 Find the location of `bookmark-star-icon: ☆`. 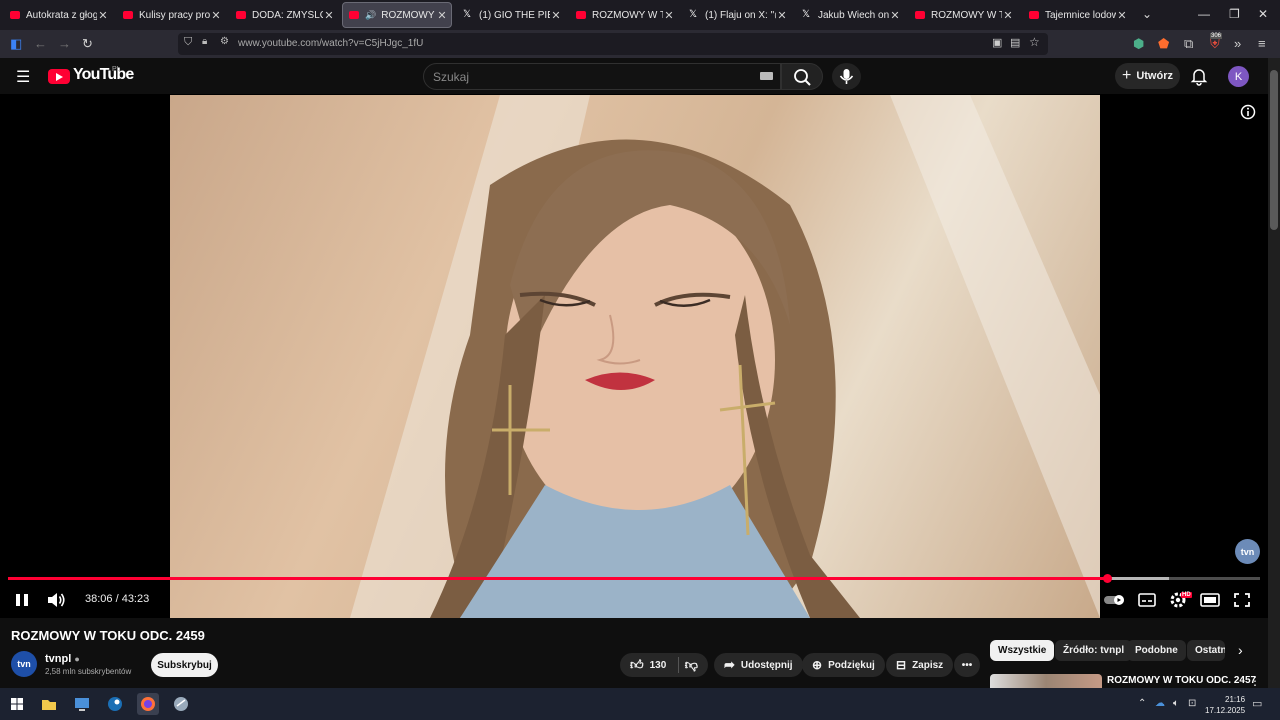

bookmark-star-icon: ☆ is located at coordinates (1034, 42).